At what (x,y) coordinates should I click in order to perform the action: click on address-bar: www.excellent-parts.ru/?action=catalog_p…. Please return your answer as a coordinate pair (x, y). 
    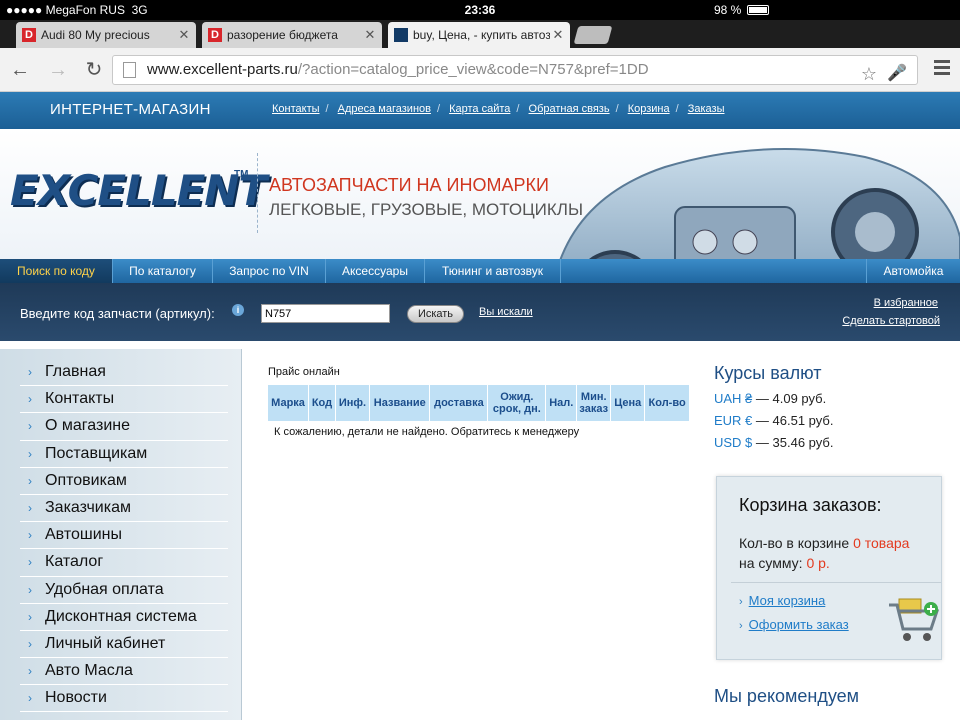
    Looking at the image, I should click on (515, 70).